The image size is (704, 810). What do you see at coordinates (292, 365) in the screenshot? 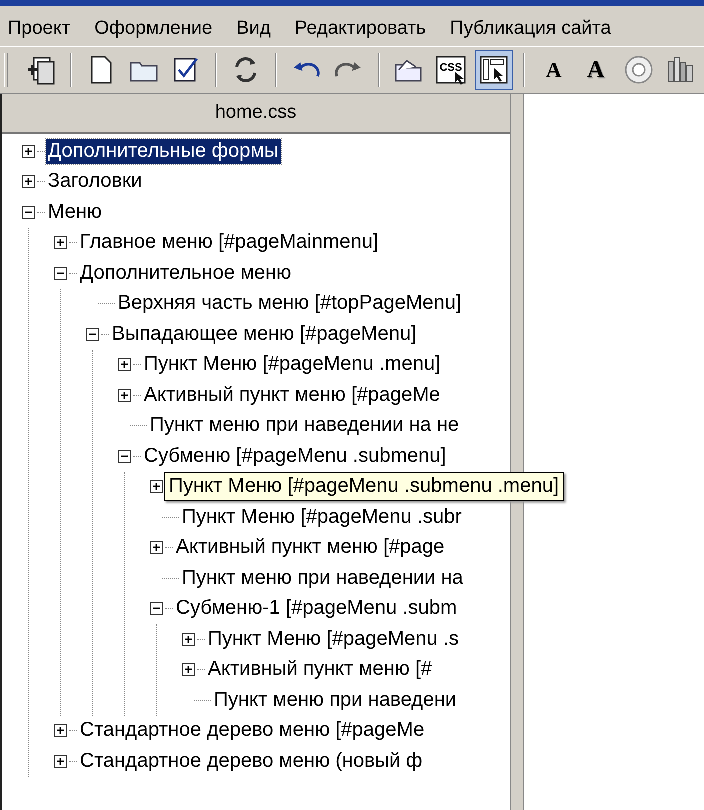
I see `tree-item: Пункт Меню [#pageMenu .menu]` at bounding box center [292, 365].